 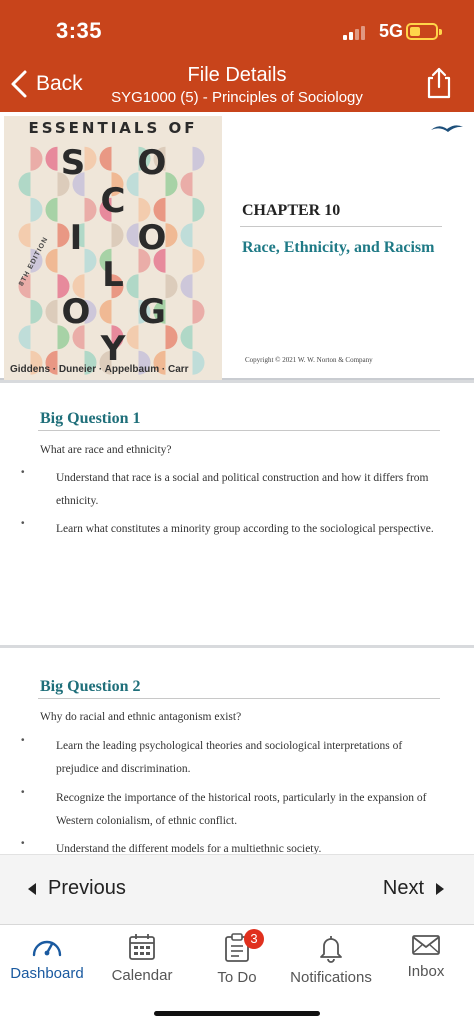 What do you see at coordinates (47, 973) in the screenshot?
I see `tab-label: Dashboard` at bounding box center [47, 973].